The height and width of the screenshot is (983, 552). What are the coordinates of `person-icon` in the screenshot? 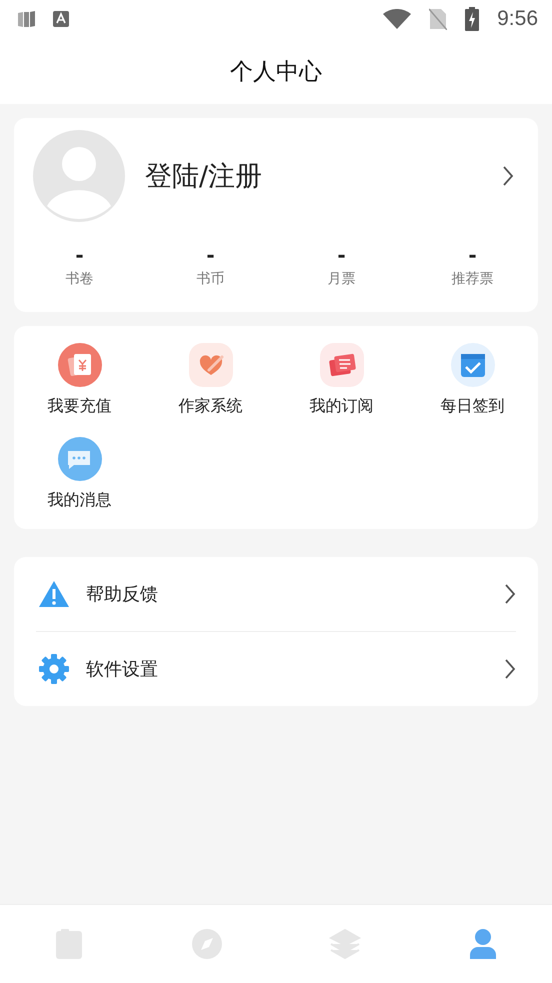 It's located at (483, 944).